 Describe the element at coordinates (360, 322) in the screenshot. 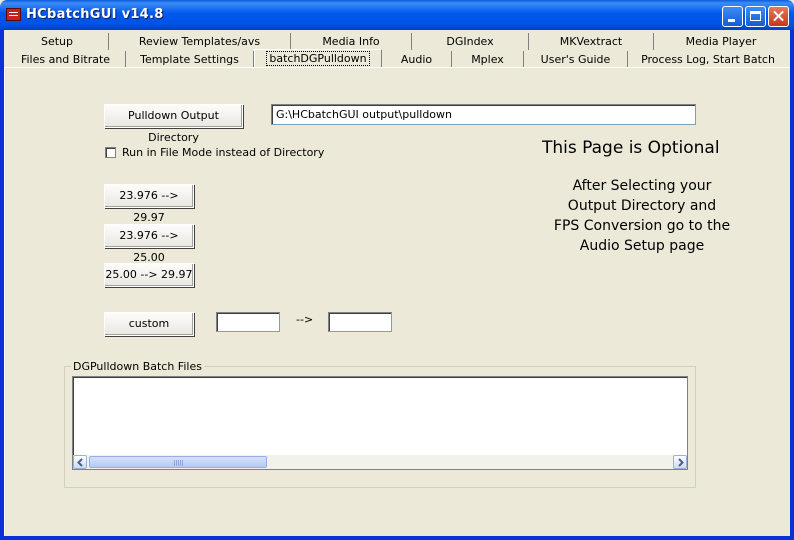

I see `custom-to-field` at that location.